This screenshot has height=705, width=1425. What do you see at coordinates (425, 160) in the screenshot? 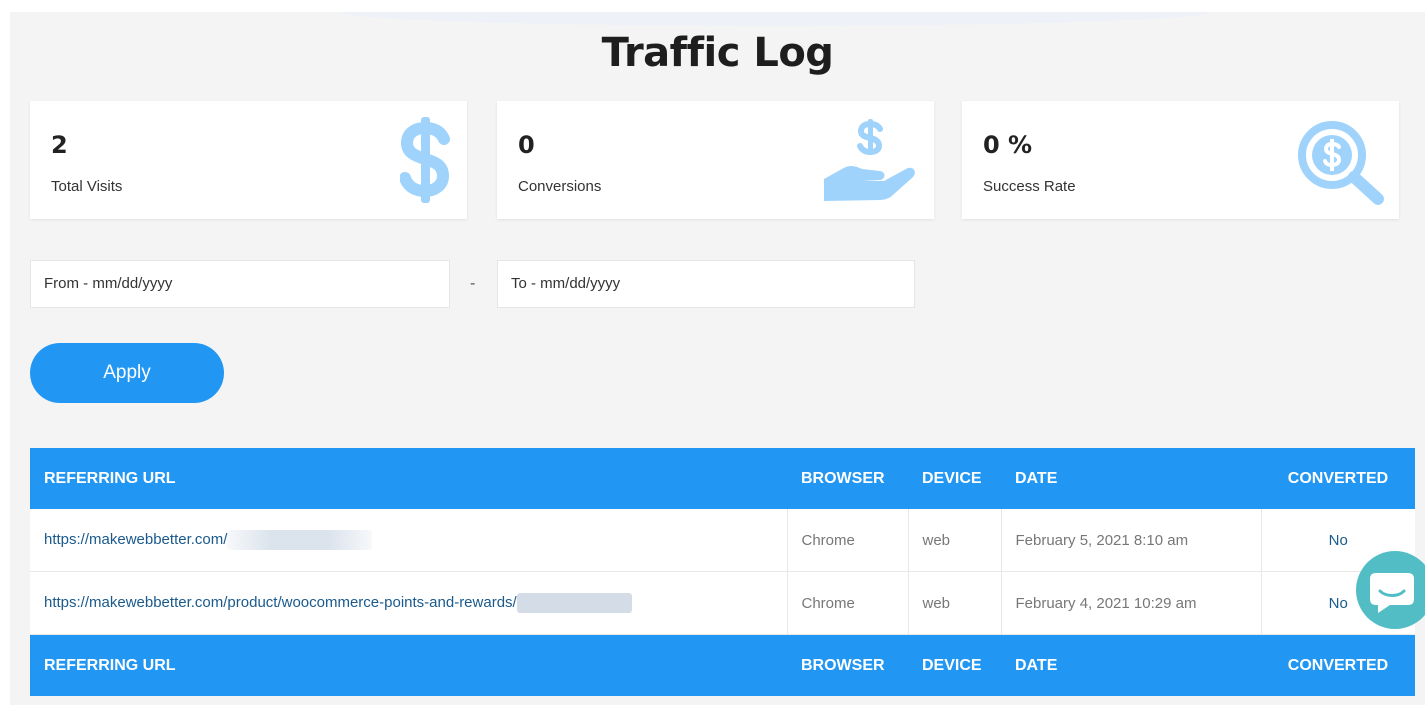
I see `dollar-icon` at bounding box center [425, 160].